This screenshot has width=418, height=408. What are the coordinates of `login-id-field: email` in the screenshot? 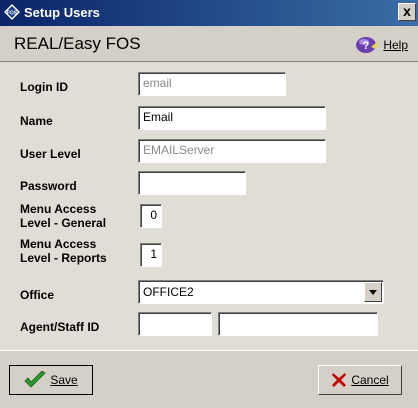 It's located at (212, 84).